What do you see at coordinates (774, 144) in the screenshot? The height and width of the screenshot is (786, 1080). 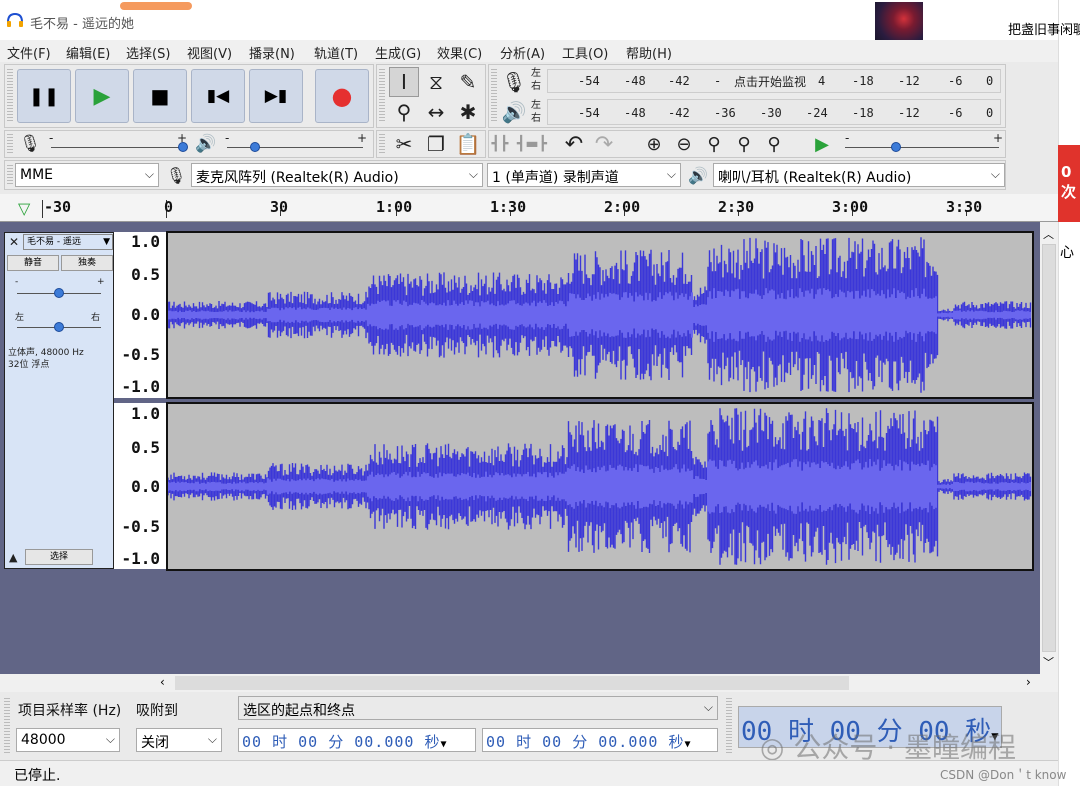 I see `zoom-toggle-button: ⚲` at bounding box center [774, 144].